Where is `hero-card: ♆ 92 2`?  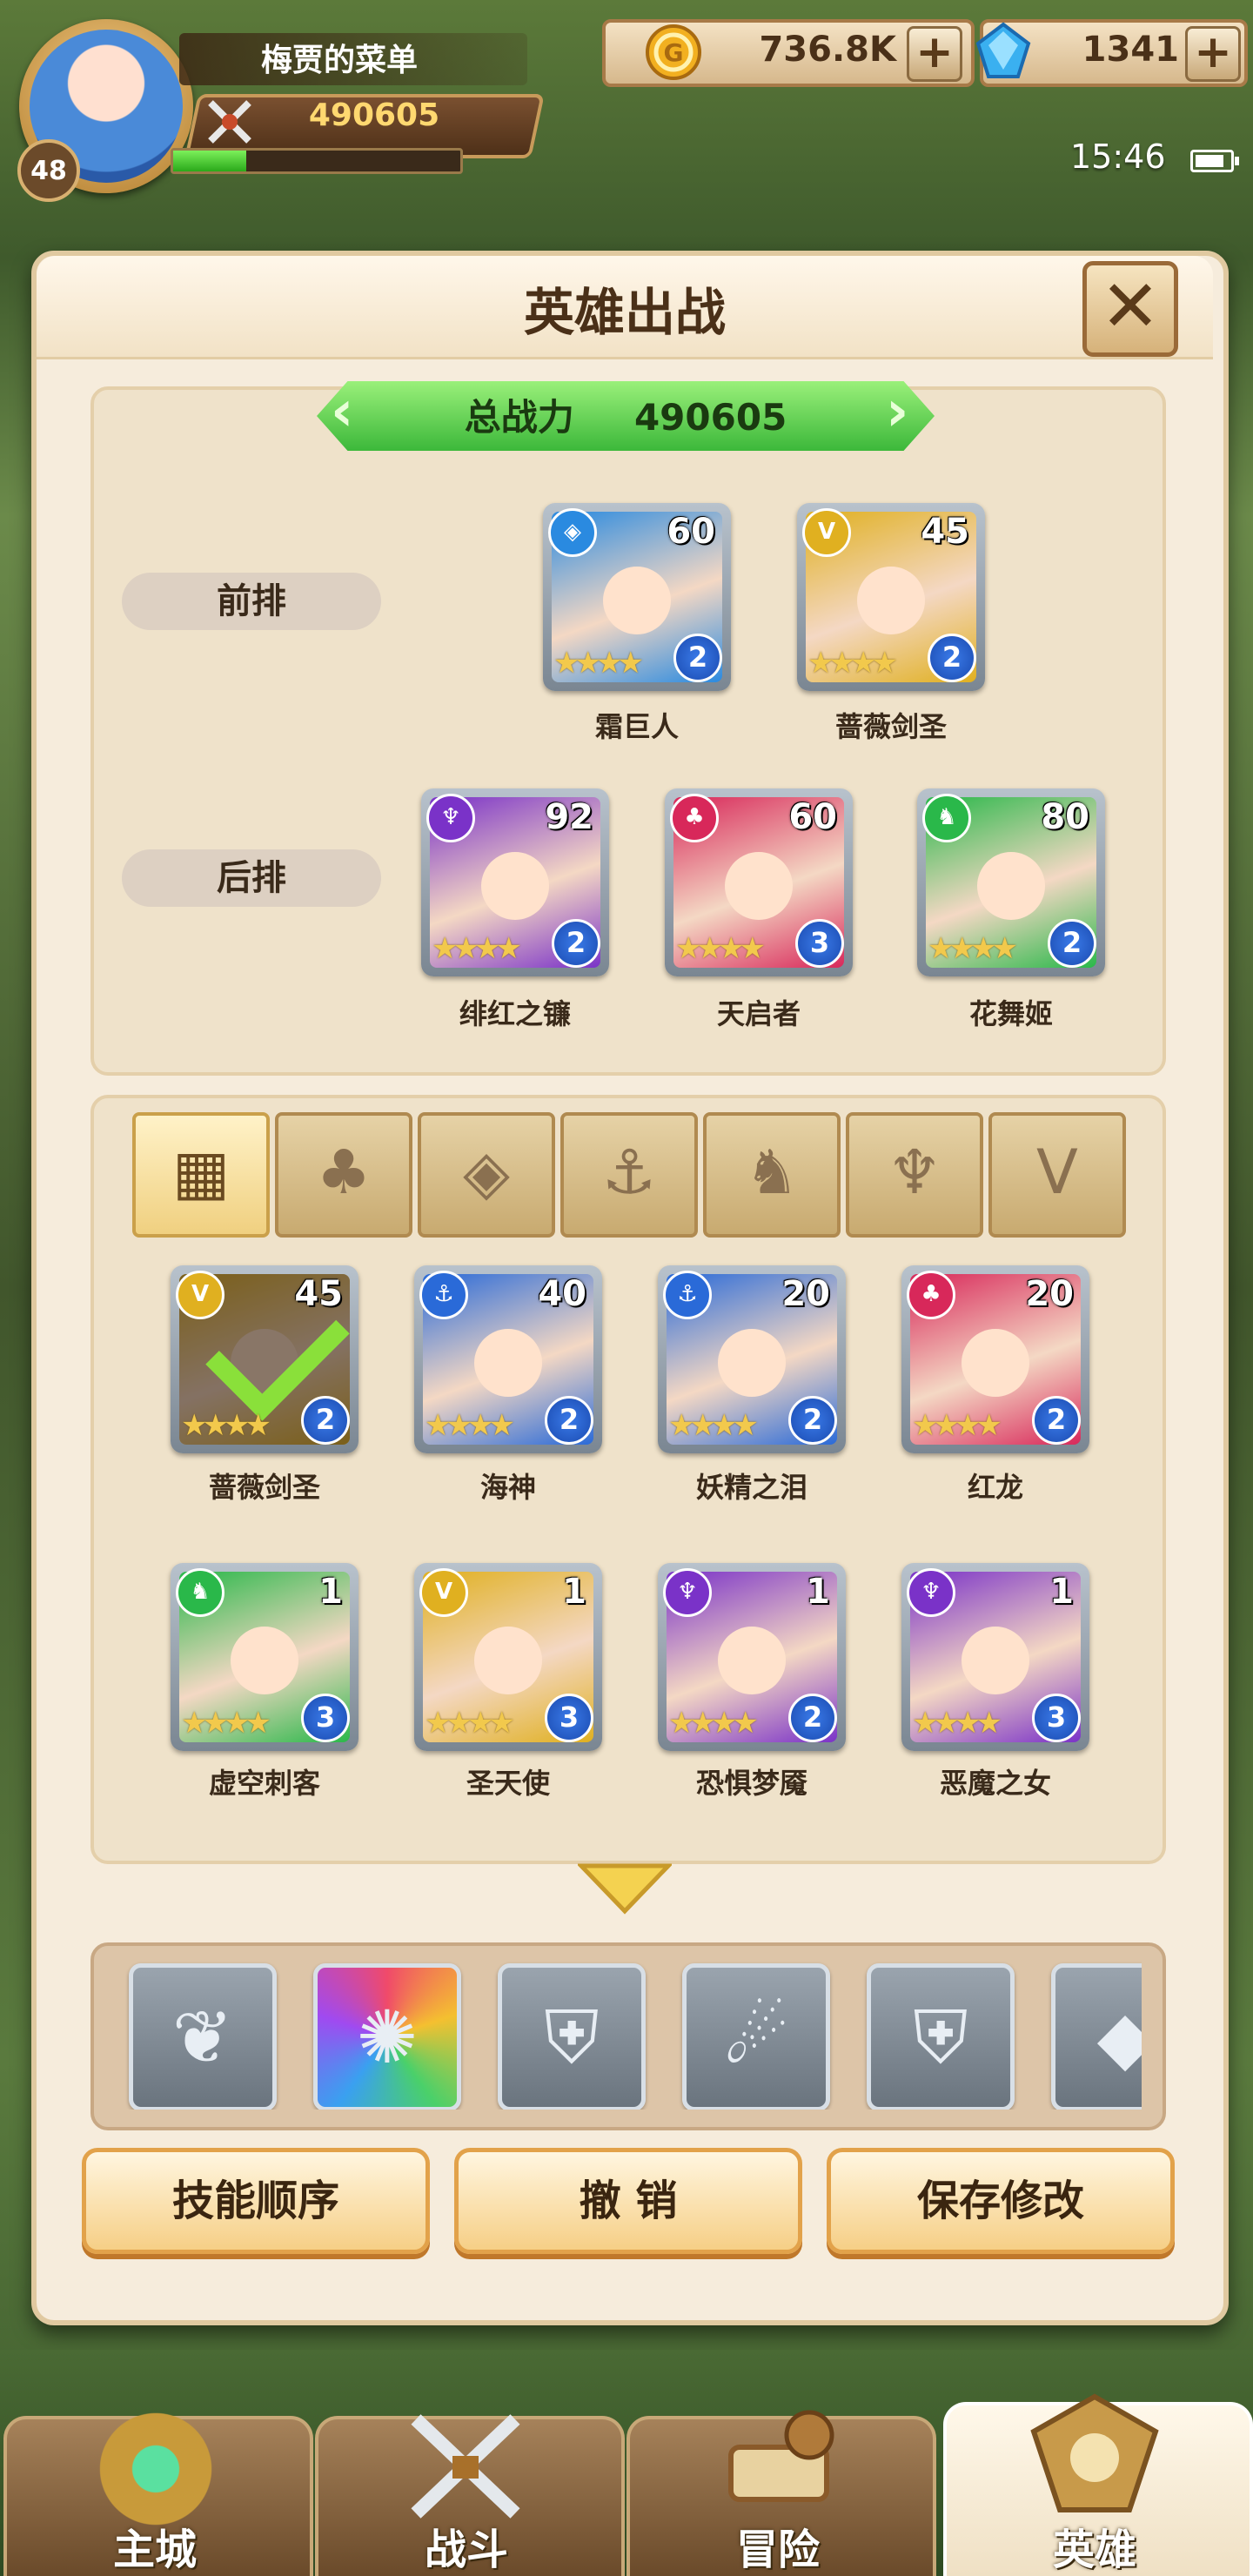
hero-card: ♆ 92 2 is located at coordinates (515, 882).